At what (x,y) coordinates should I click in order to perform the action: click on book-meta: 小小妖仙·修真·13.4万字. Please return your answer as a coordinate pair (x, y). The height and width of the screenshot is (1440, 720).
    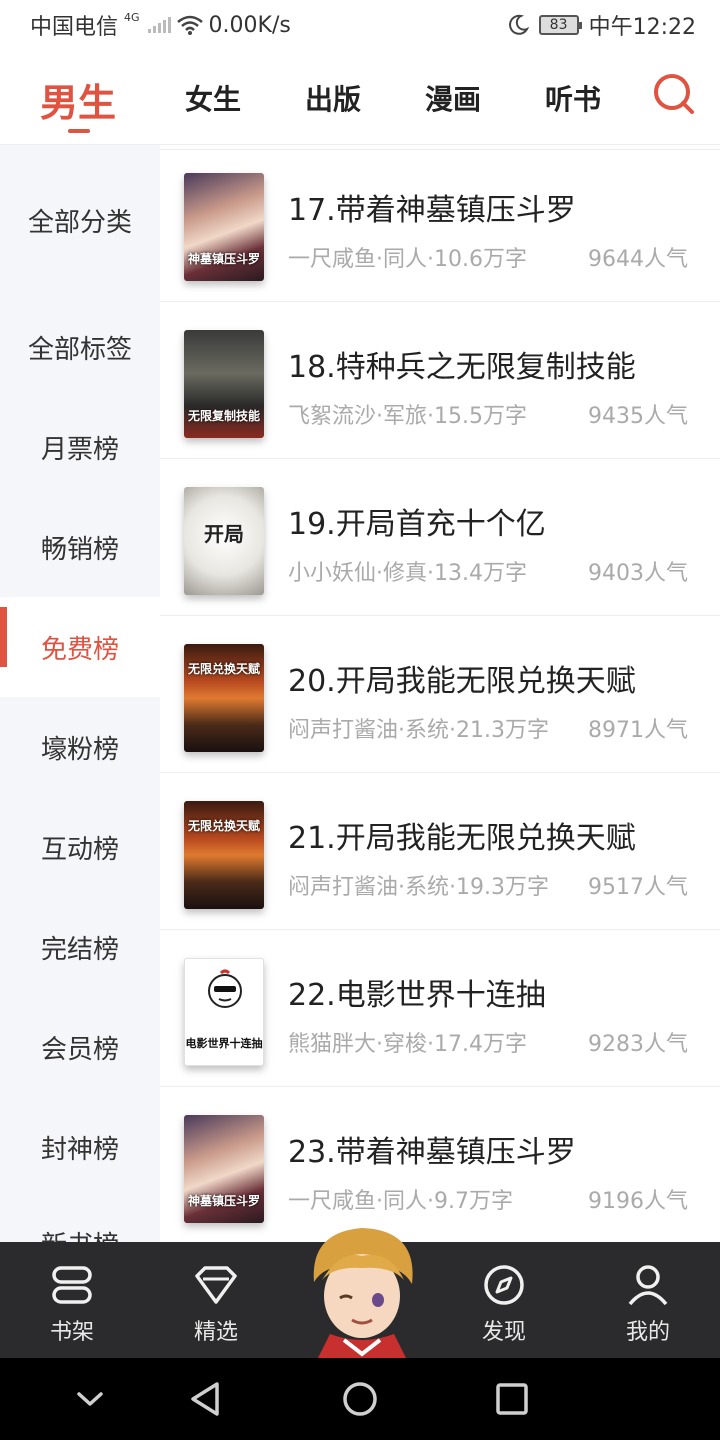
    Looking at the image, I should click on (407, 573).